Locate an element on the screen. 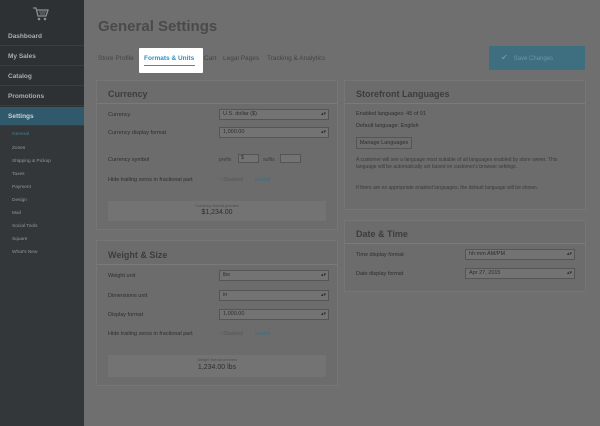  currency-symbol-label: Currency symbol is located at coordinates (129, 160).